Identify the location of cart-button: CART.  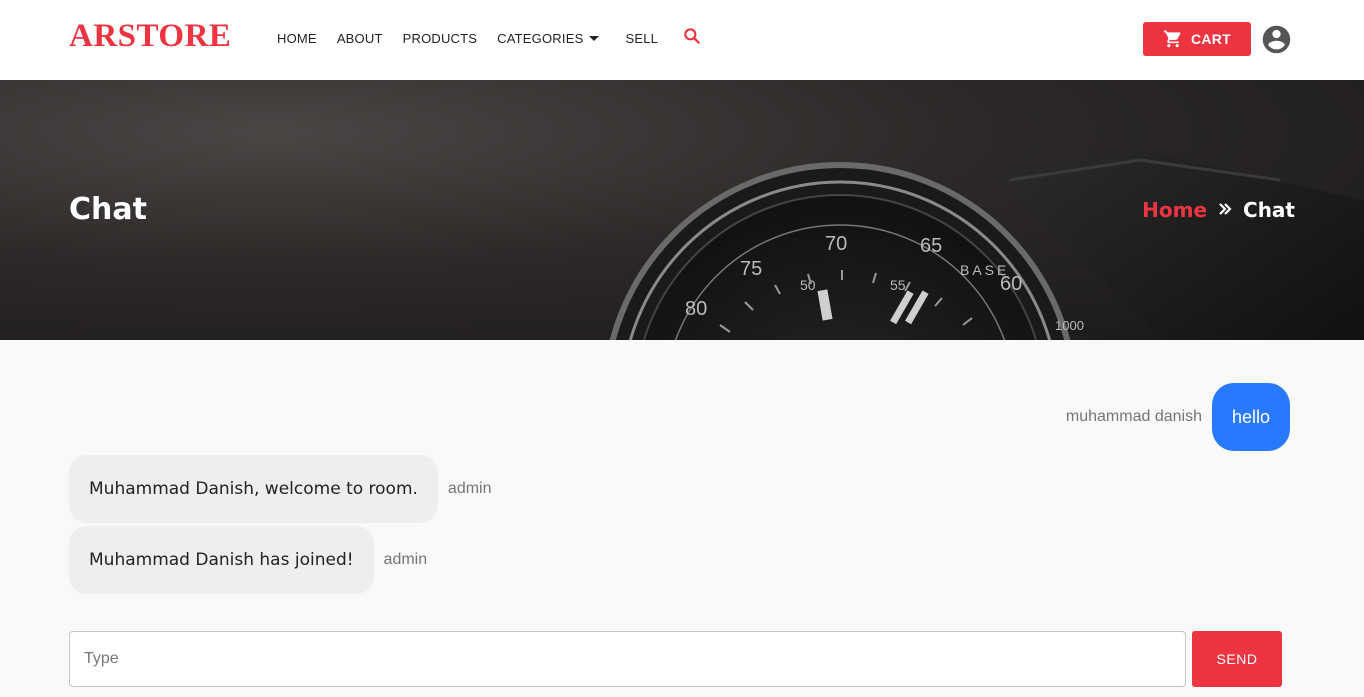
(1197, 39).